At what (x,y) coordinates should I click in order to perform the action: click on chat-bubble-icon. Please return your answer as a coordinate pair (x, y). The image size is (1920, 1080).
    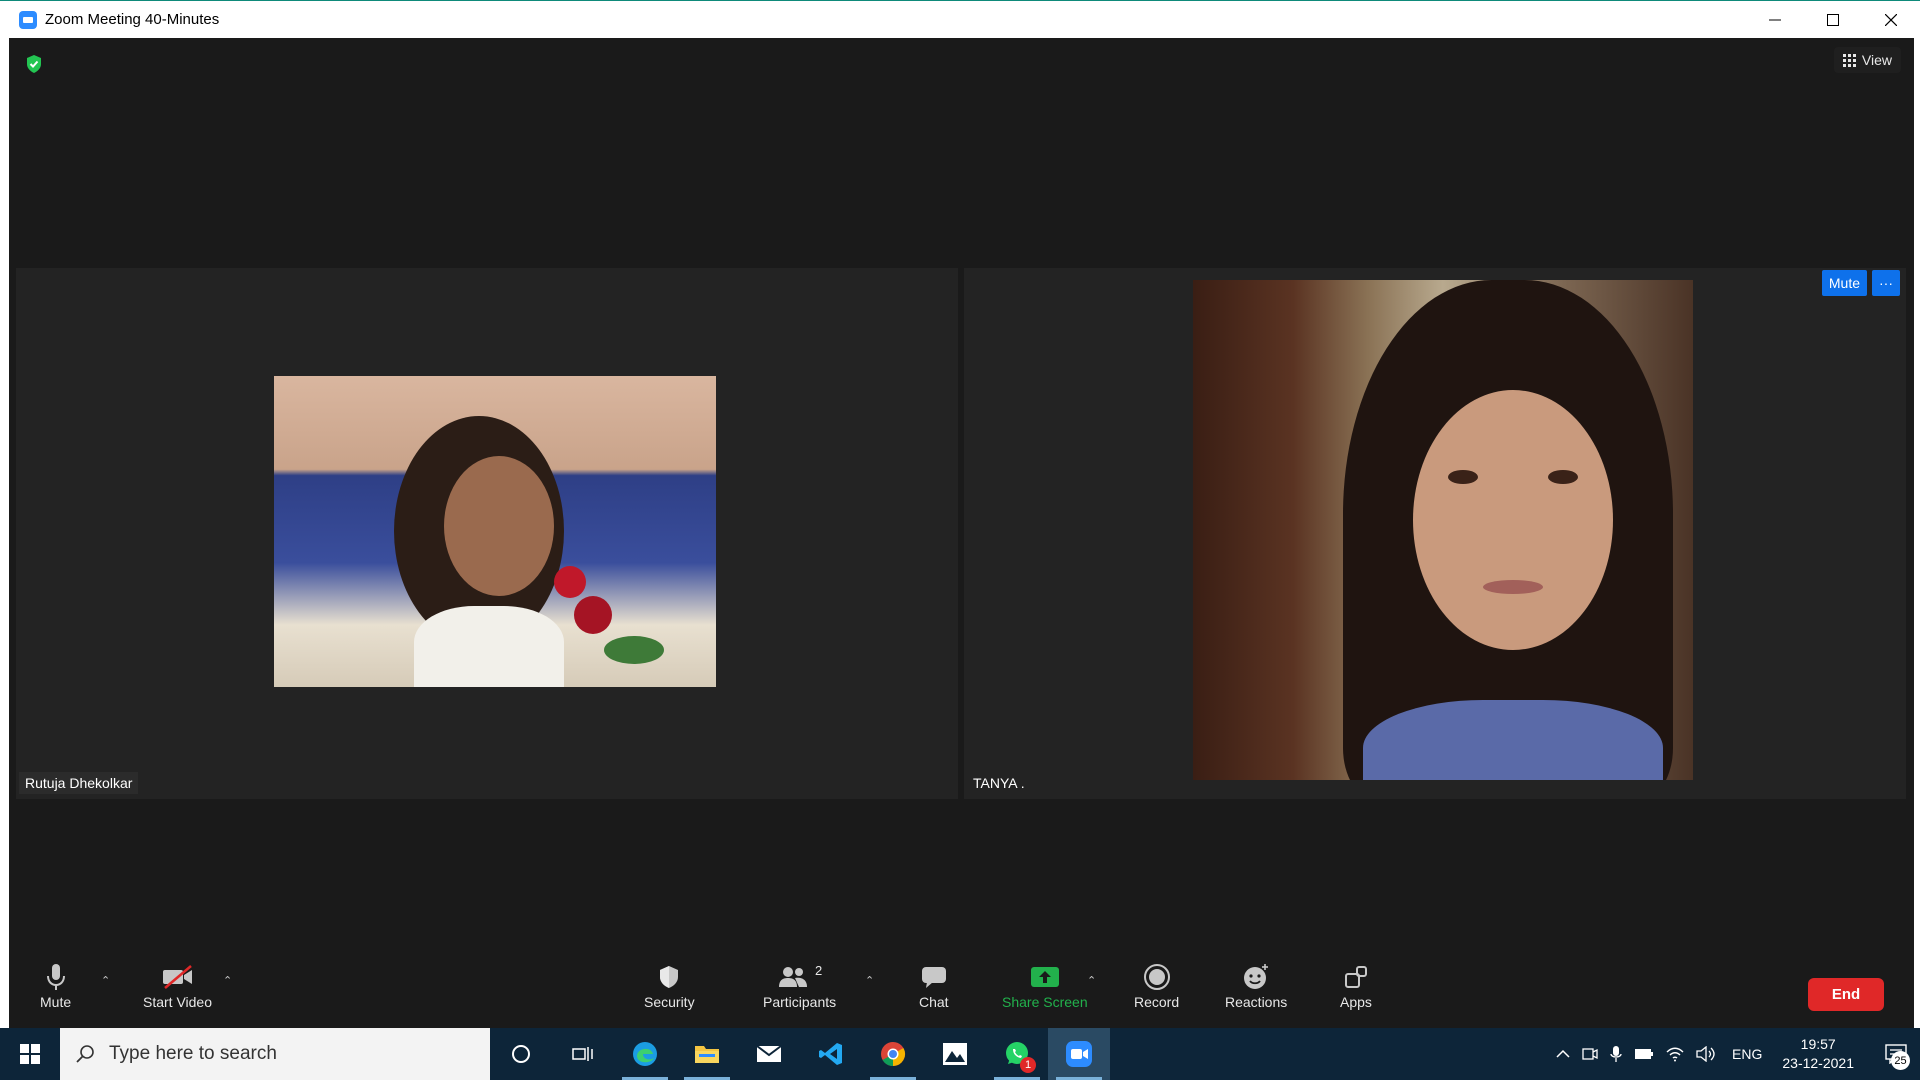
    Looking at the image, I should click on (933, 977).